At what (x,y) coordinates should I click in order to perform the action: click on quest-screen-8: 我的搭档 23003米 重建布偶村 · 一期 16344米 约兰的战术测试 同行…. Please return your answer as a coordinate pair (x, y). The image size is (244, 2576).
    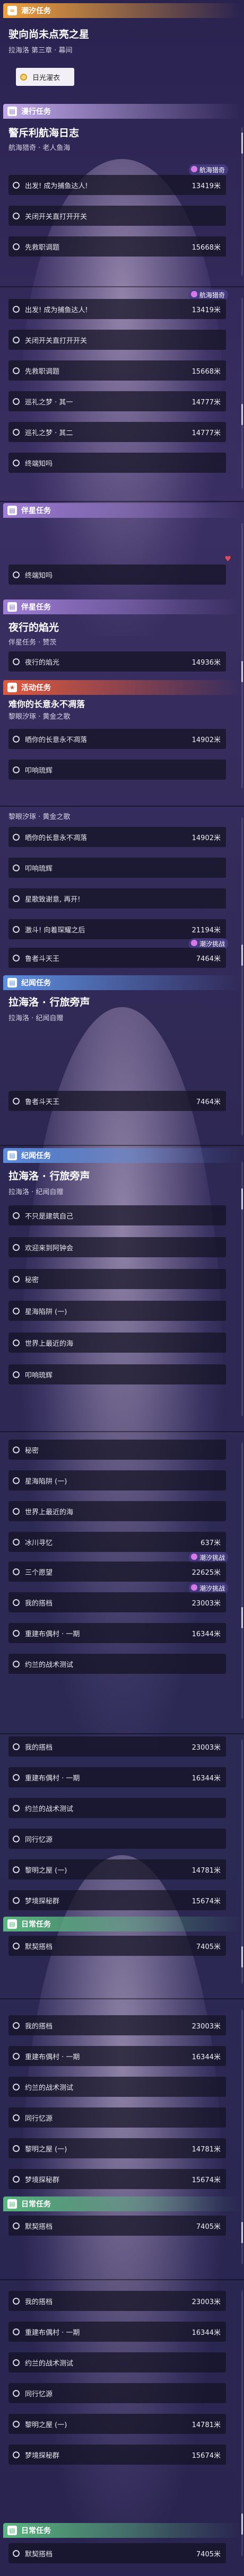
    Looking at the image, I should click on (122, 2139).